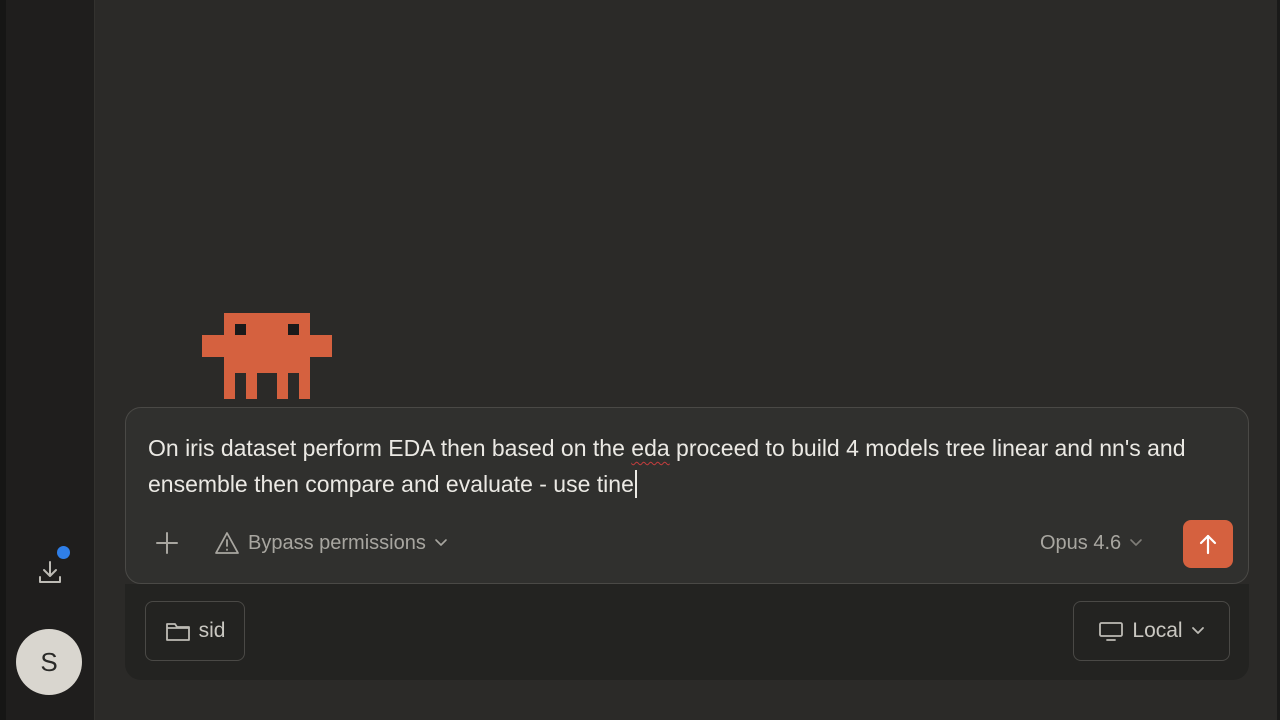 This screenshot has height=720, width=1280. I want to click on environment-selector: Local, so click(1151, 631).